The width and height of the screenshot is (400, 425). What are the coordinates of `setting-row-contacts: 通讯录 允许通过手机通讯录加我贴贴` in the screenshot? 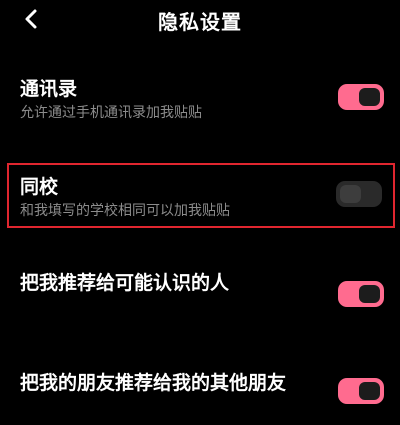 It's located at (200, 104).